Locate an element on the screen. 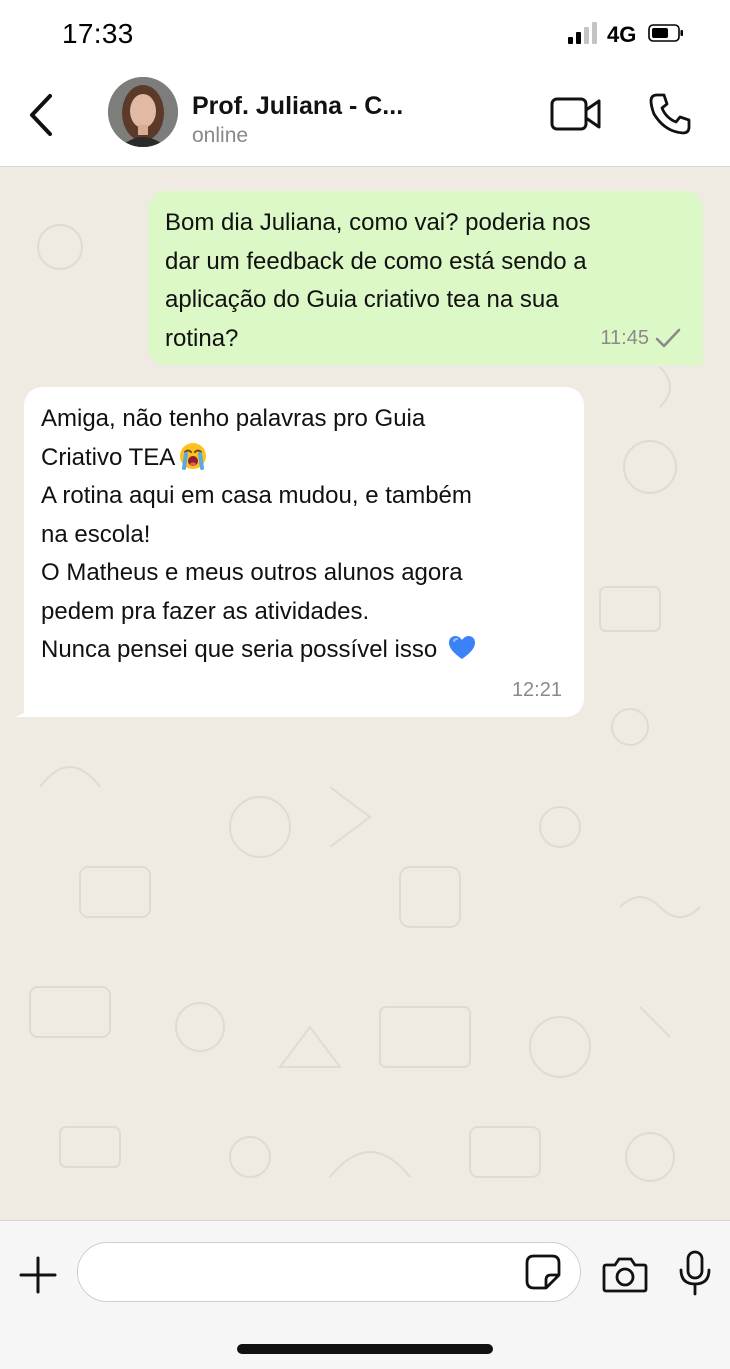 The width and height of the screenshot is (730, 1369). avatar-image is located at coordinates (143, 112).